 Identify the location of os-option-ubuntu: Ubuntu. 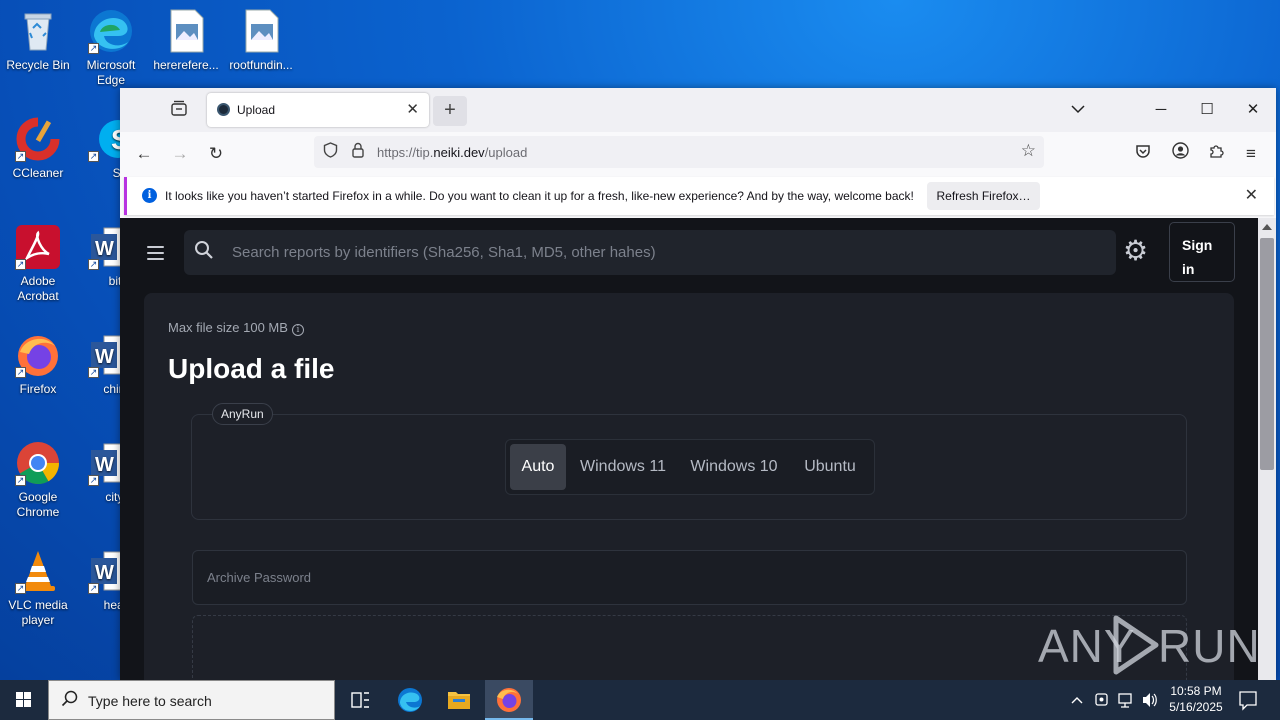
(830, 467).